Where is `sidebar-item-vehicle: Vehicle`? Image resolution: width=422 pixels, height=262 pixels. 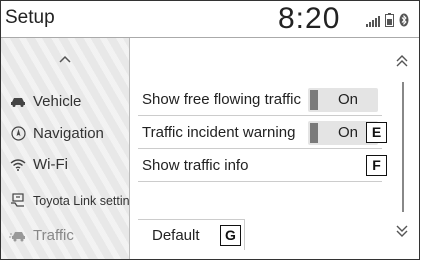 sidebar-item-vehicle: Vehicle is located at coordinates (45, 101).